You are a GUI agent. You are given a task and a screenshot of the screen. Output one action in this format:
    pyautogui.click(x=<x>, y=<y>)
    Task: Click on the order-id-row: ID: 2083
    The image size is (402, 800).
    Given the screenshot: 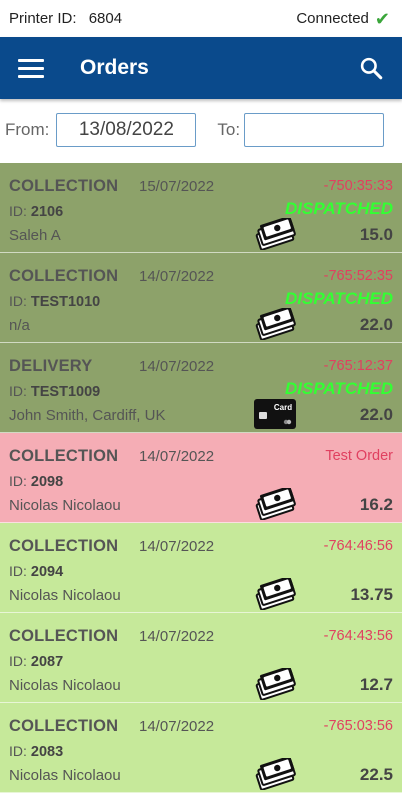 What is the action you would take?
    pyautogui.click(x=36, y=751)
    